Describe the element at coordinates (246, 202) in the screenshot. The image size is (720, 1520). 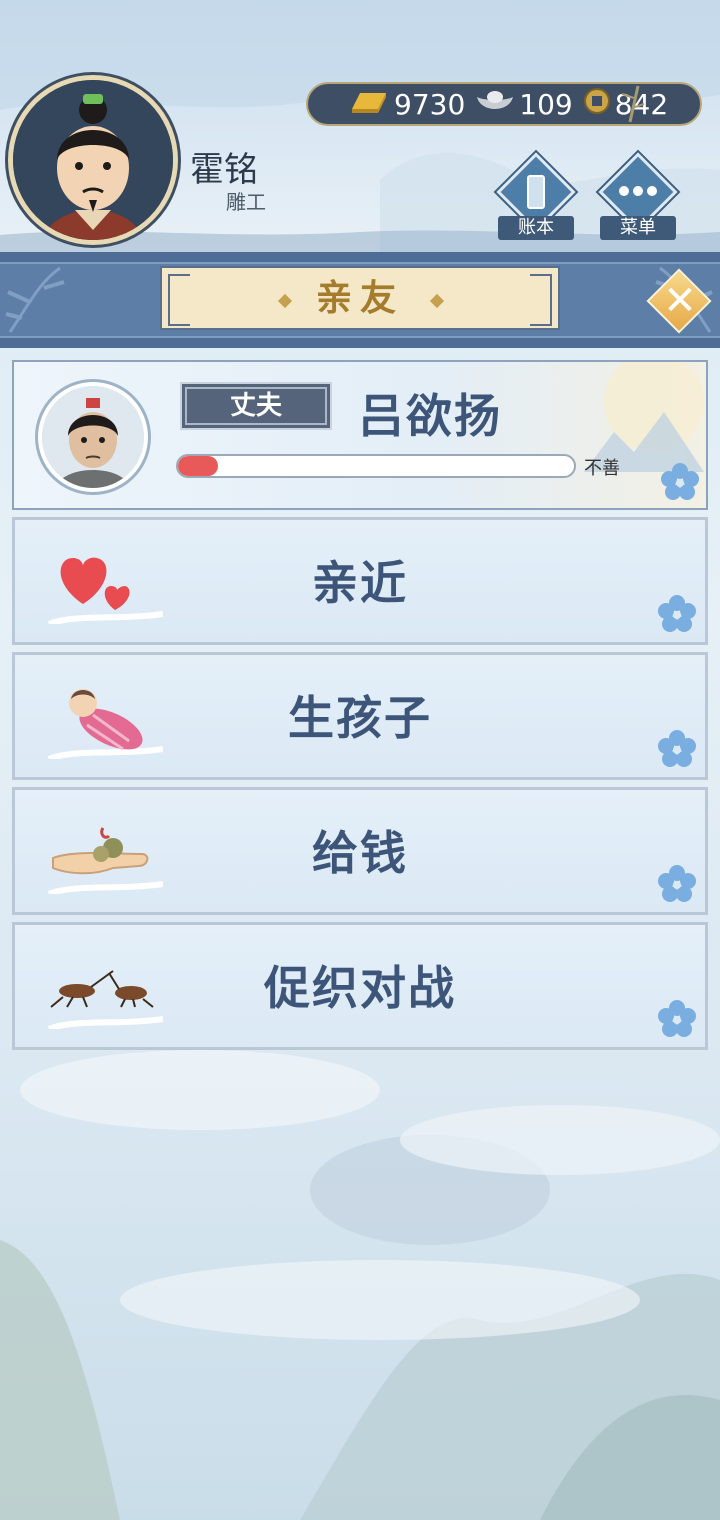
I see `player-occupation: 雕工` at that location.